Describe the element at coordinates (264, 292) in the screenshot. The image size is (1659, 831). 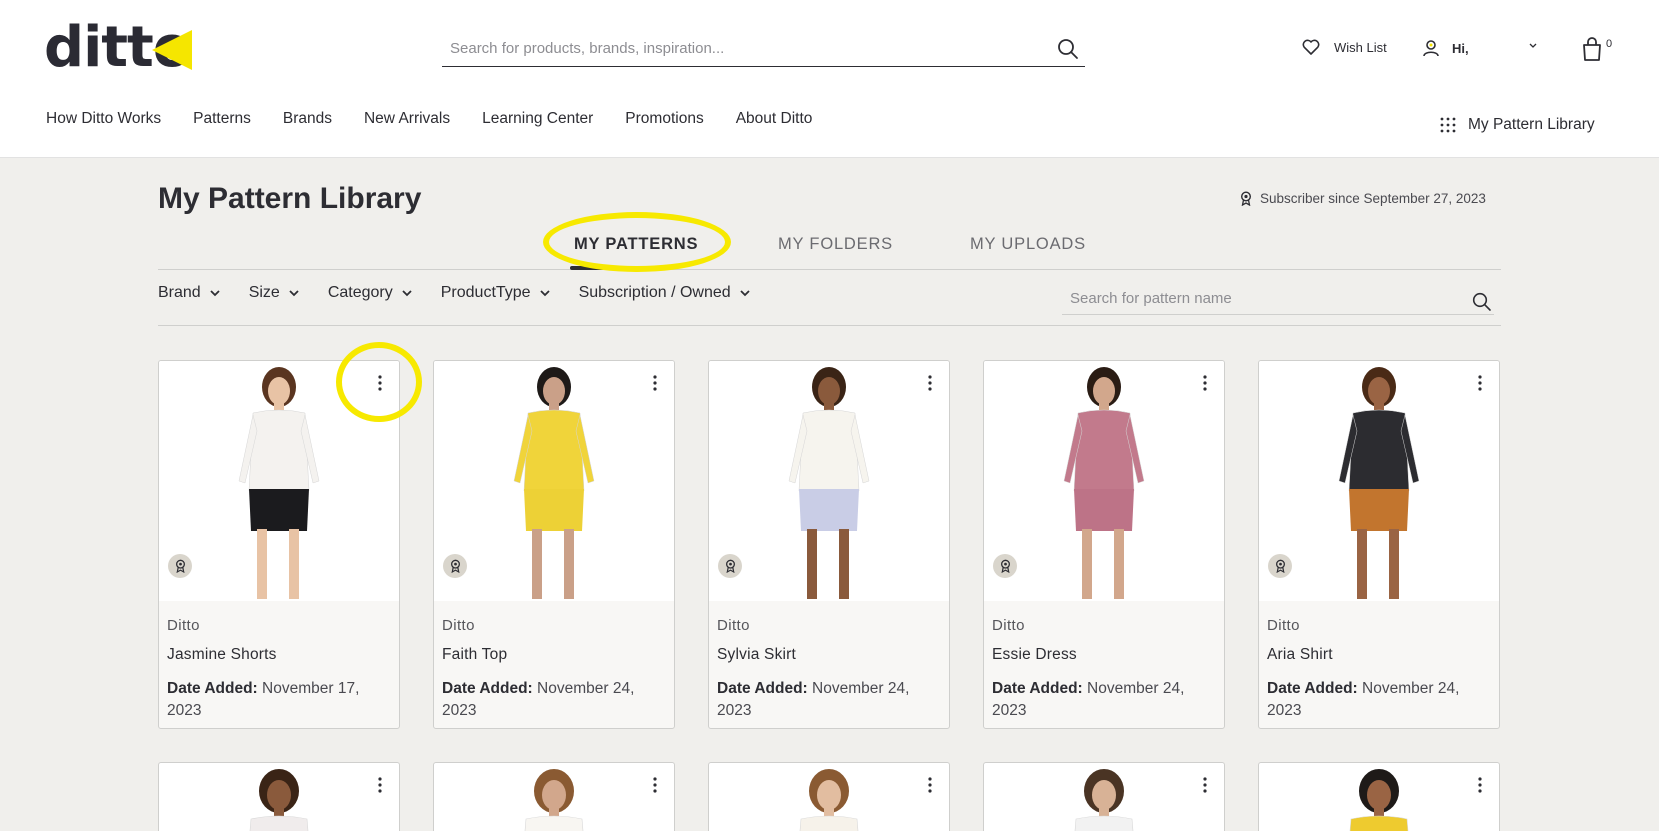
I see `filter-size-label: Size` at that location.